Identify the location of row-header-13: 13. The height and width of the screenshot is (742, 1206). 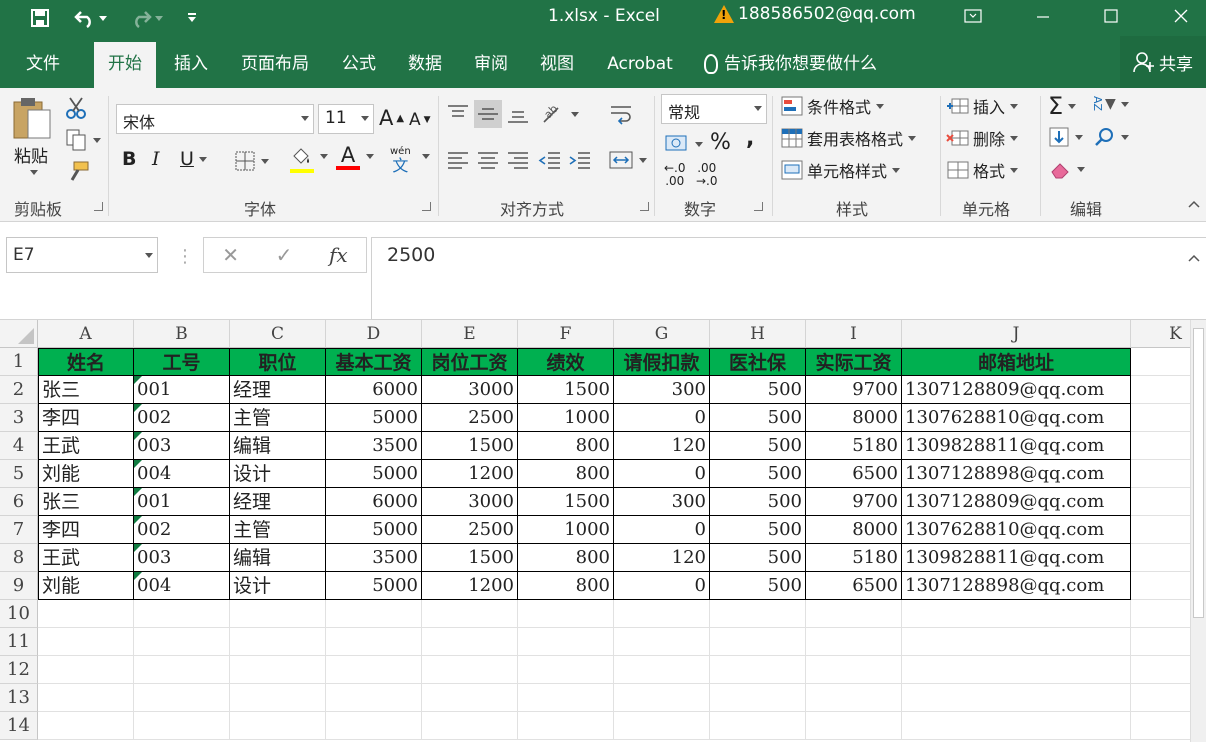
(19, 698).